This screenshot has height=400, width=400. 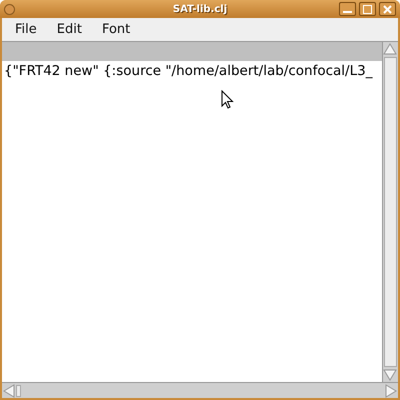 What do you see at coordinates (200, 390) in the screenshot?
I see `horizontal-scrollbar` at bounding box center [200, 390].